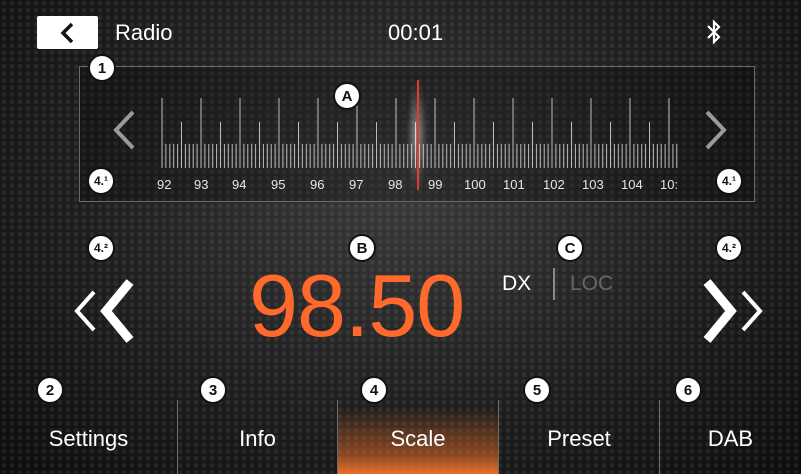 The width and height of the screenshot is (801, 474). What do you see at coordinates (362, 248) in the screenshot?
I see `callout-badge: B` at bounding box center [362, 248].